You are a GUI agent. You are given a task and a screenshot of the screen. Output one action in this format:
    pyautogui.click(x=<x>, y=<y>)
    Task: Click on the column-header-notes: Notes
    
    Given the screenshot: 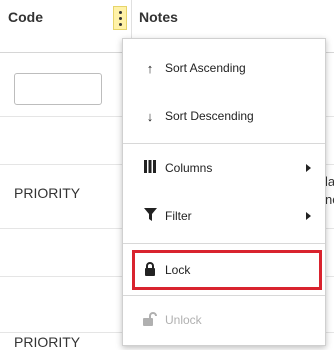 What is the action you would take?
    pyautogui.click(x=158, y=17)
    